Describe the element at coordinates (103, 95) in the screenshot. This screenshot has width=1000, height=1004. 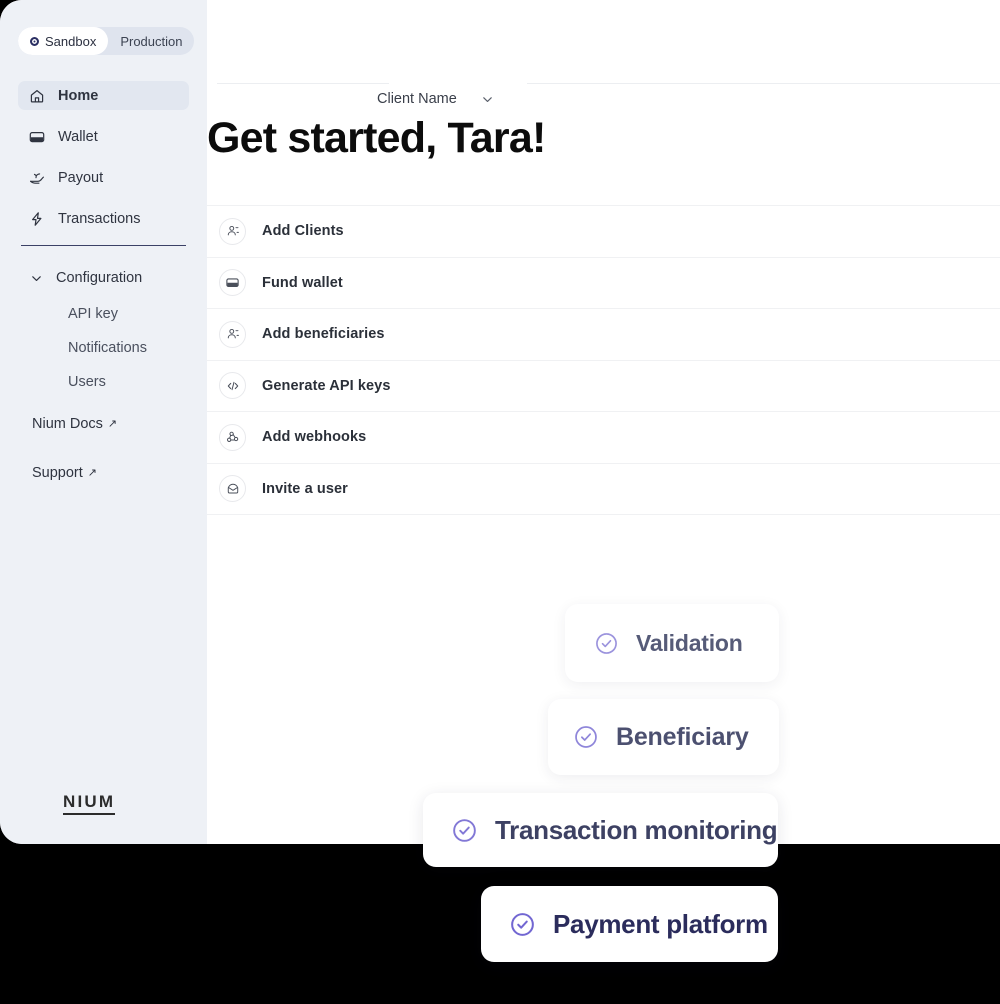
I see `sidebar-item-home: Home` at that location.